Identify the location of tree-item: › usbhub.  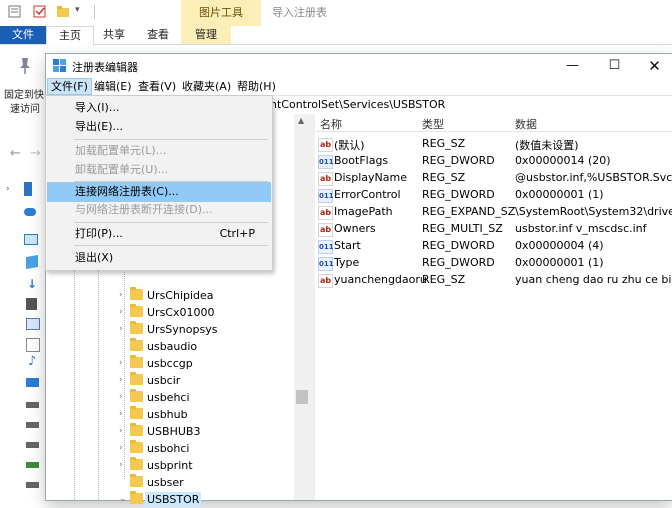
(170, 414).